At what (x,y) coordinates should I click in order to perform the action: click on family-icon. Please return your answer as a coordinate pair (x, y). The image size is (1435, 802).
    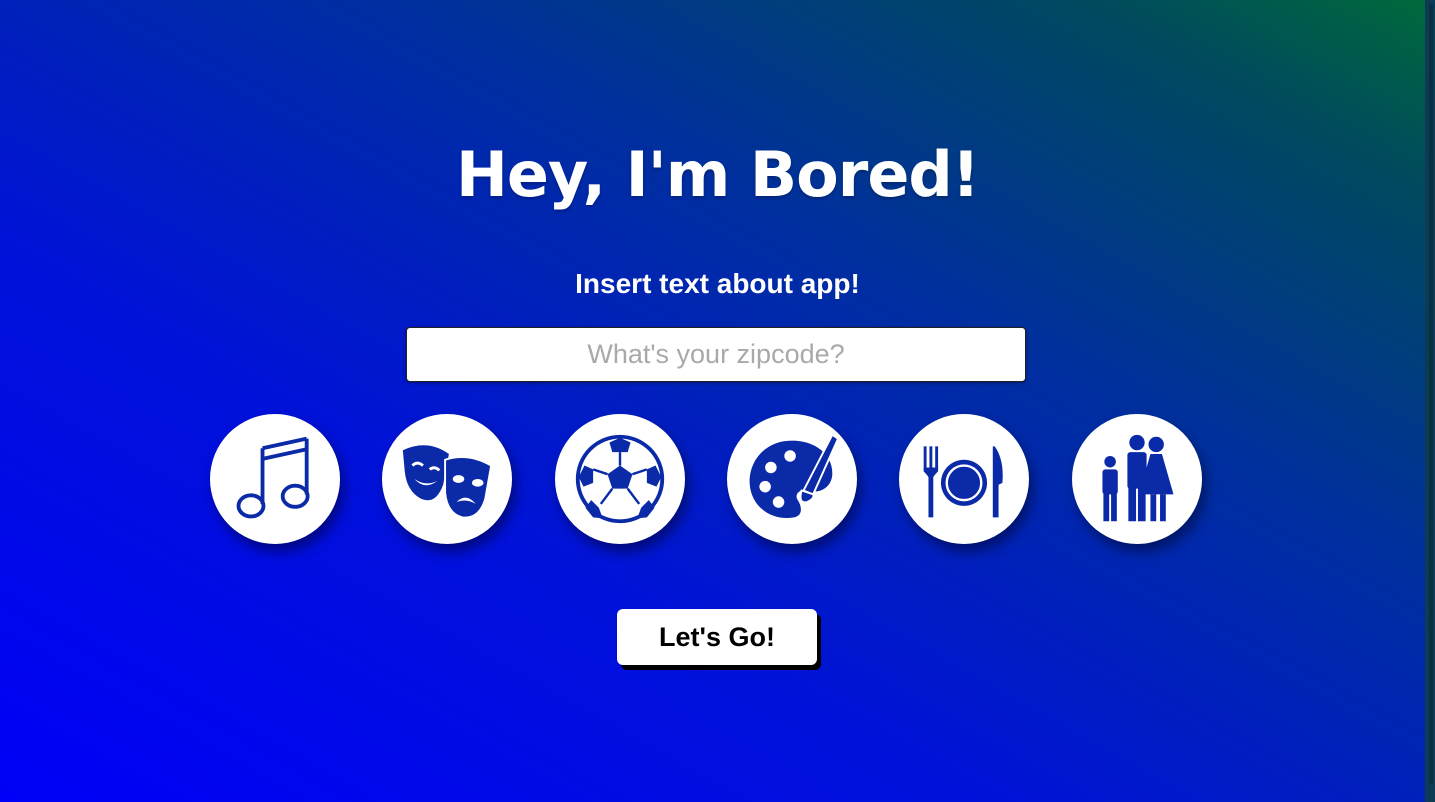
    Looking at the image, I should click on (1138, 478).